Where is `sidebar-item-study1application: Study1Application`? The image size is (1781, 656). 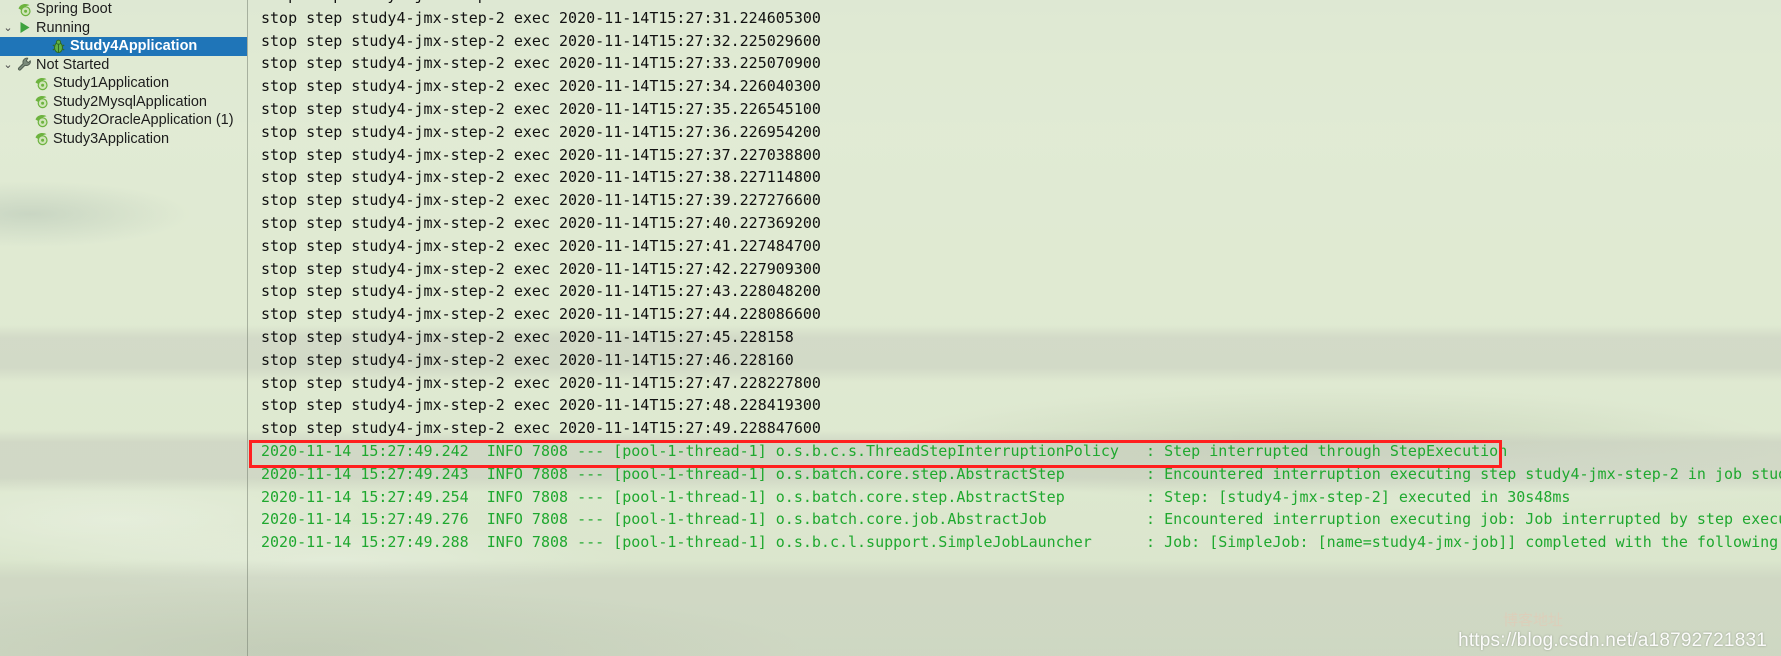 sidebar-item-study1application: Study1Application is located at coordinates (123, 83).